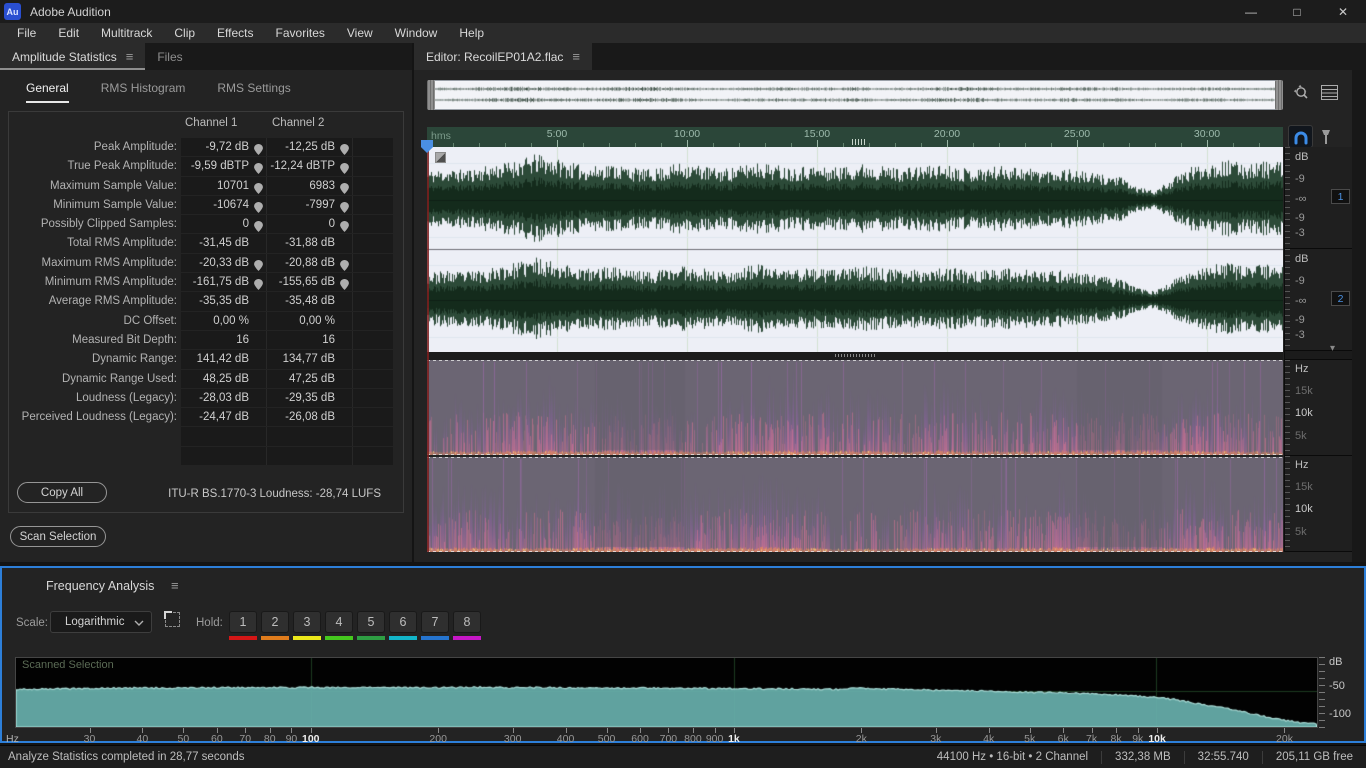 The height and width of the screenshot is (768, 1366). I want to click on selection-corner-icon, so click(440, 157).